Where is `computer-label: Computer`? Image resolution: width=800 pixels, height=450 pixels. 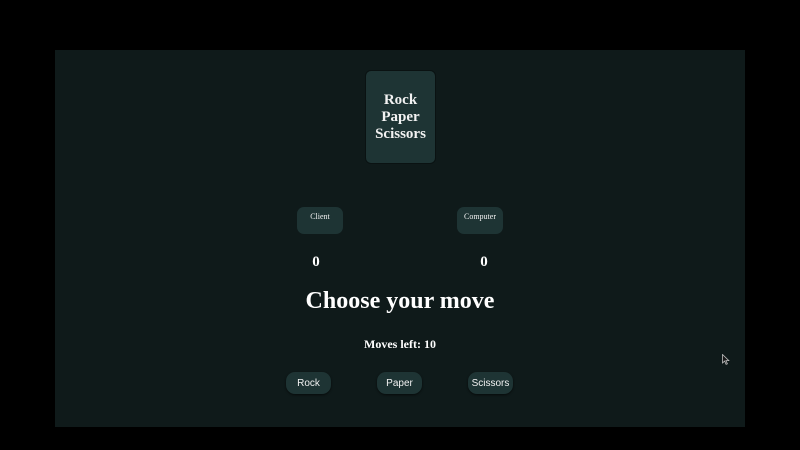
computer-label: Computer is located at coordinates (480, 216).